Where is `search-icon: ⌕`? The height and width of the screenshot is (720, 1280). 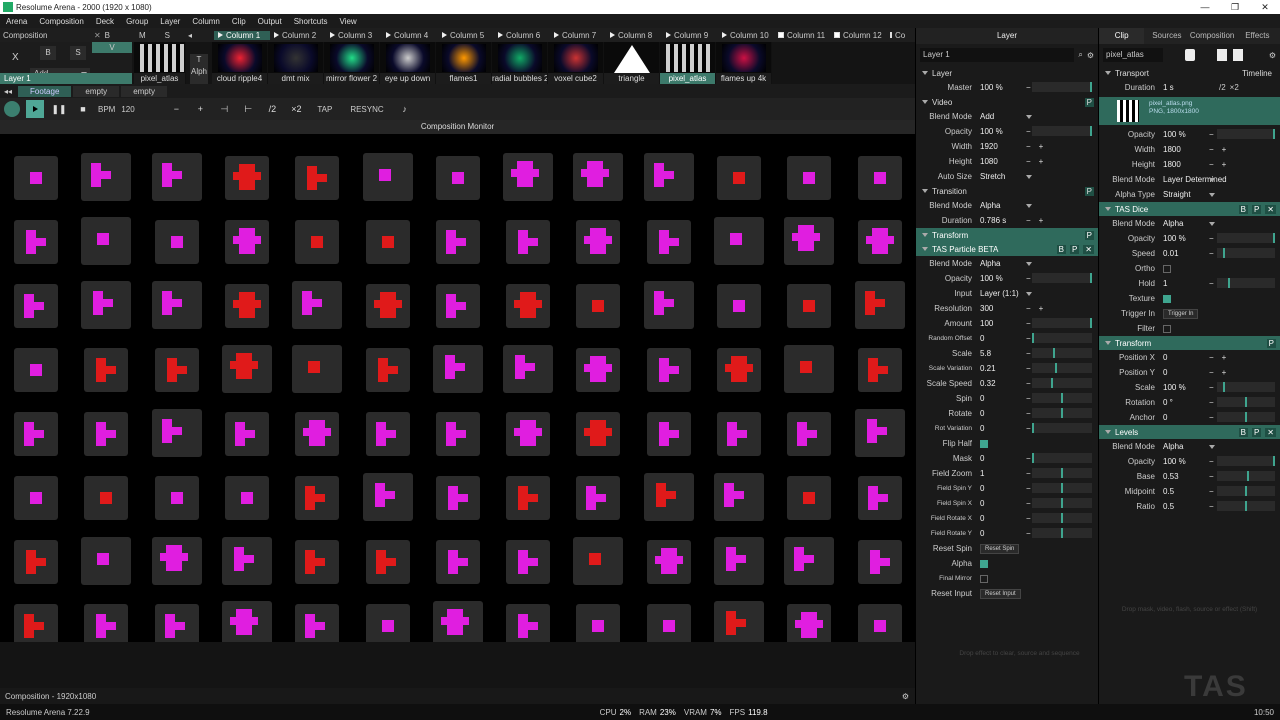 search-icon: ⌕ is located at coordinates (1080, 55).